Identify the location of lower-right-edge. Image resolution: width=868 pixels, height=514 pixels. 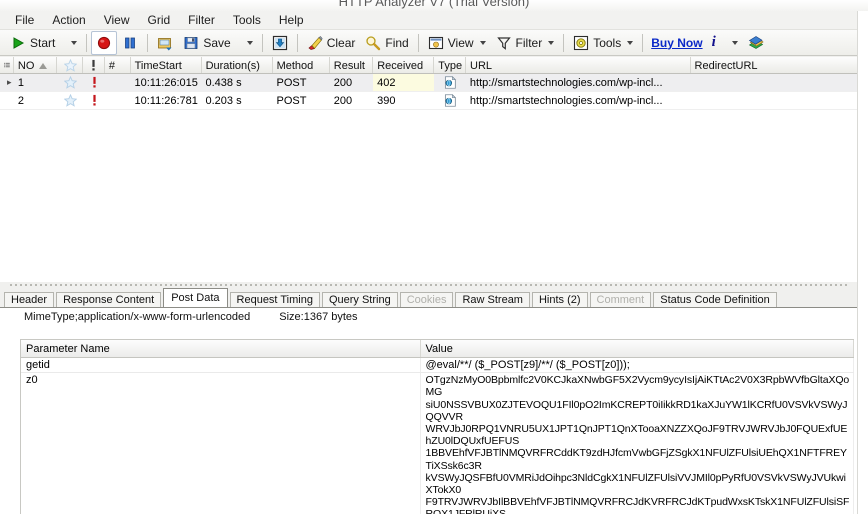
(866, 401).